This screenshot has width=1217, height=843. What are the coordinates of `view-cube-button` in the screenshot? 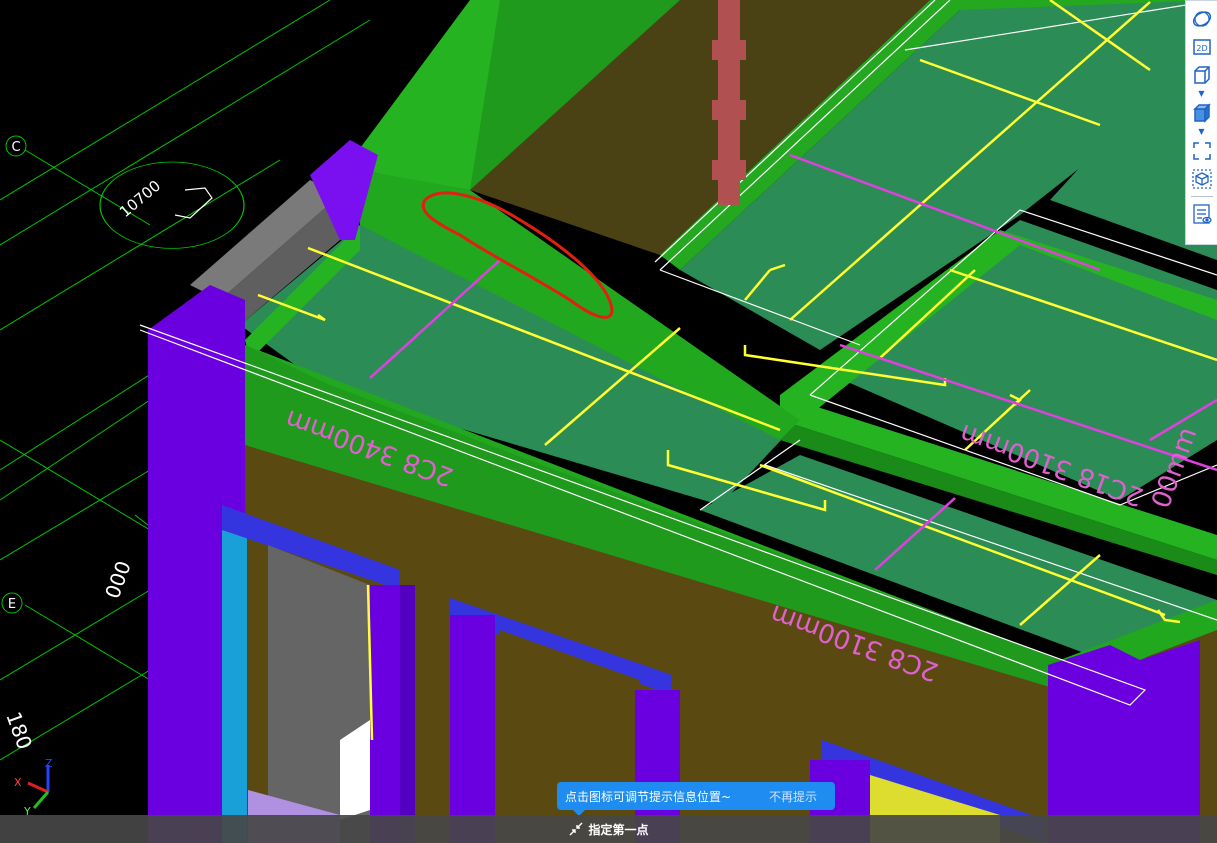 It's located at (1202, 179).